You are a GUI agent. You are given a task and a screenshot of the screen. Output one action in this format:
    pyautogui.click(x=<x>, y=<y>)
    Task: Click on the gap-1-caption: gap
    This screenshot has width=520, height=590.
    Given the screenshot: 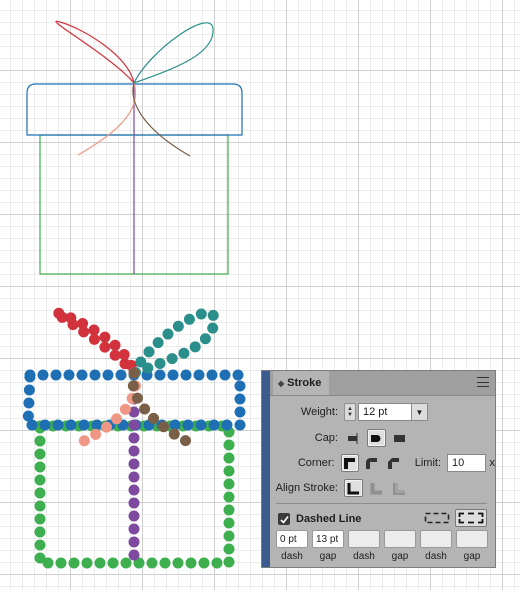 What is the action you would take?
    pyautogui.click(x=328, y=556)
    